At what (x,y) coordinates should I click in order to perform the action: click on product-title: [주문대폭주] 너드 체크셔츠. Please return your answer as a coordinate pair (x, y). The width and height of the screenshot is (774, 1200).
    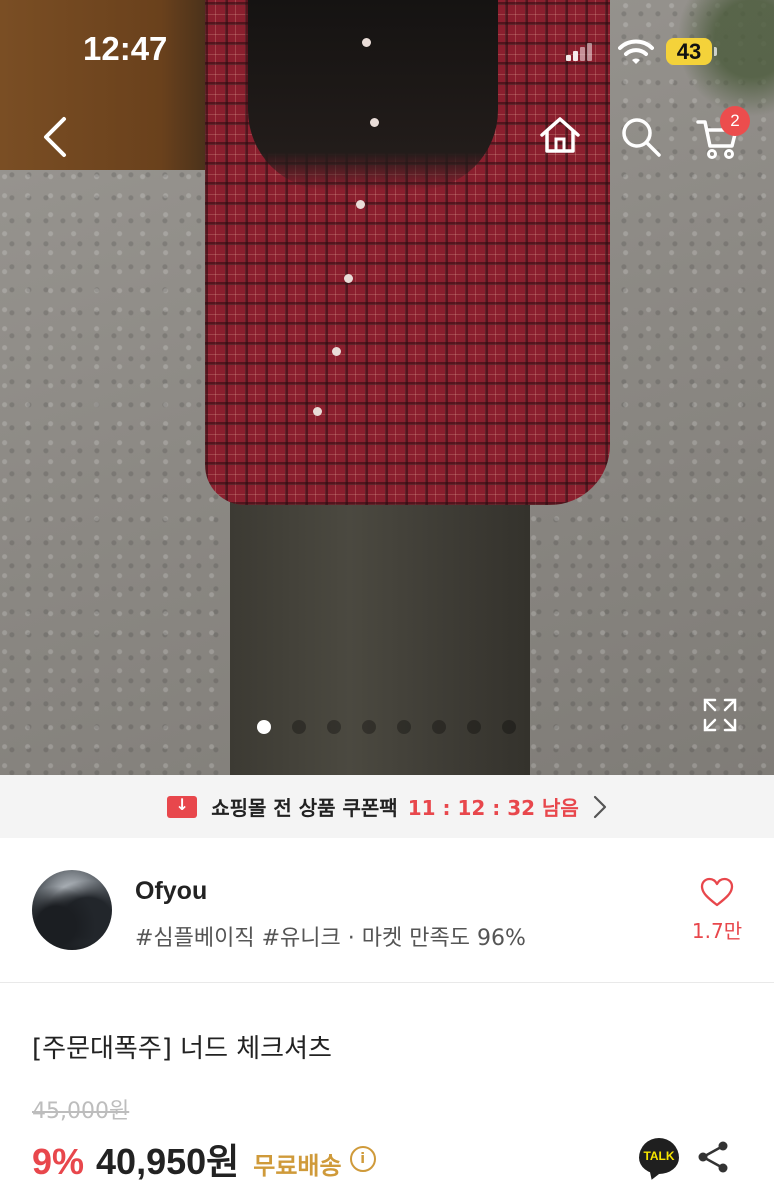
    Looking at the image, I should click on (182, 1049).